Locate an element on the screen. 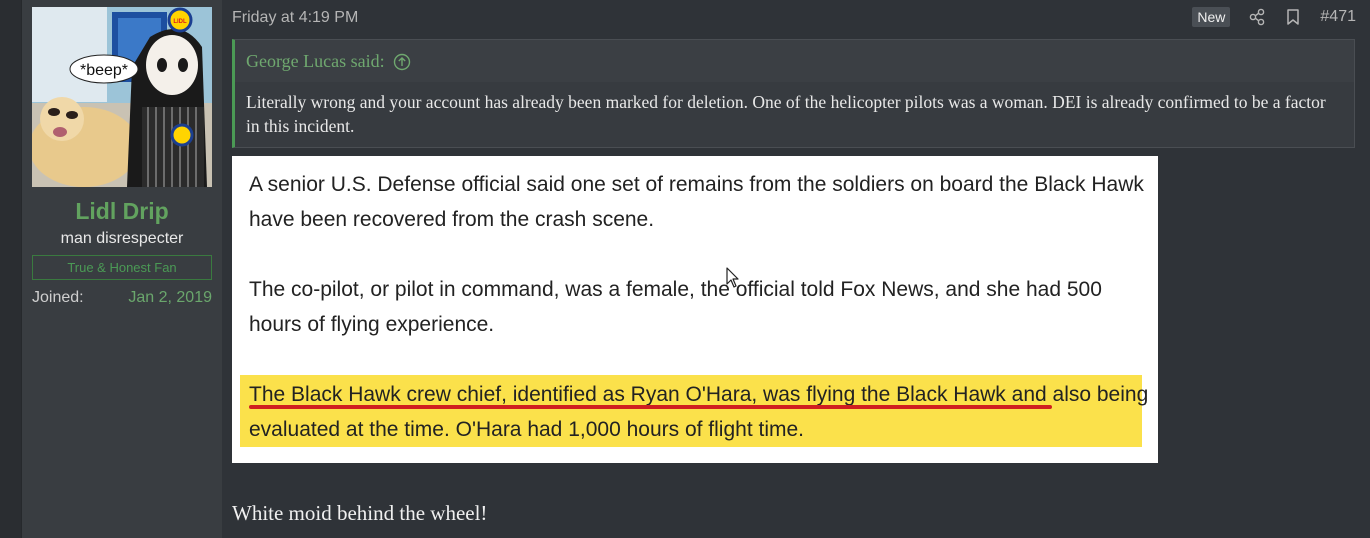  user-title: man disrespecter is located at coordinates (122, 238).